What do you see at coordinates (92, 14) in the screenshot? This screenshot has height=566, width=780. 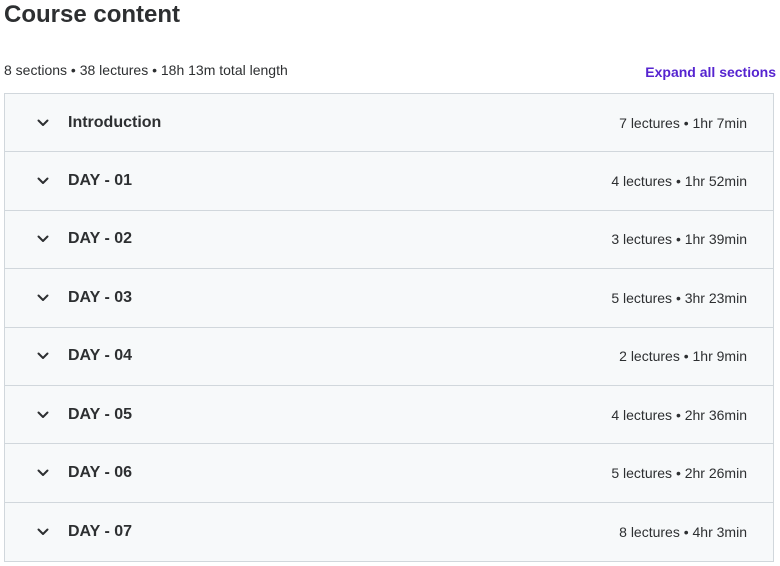 I see `page-title: Course content` at bounding box center [92, 14].